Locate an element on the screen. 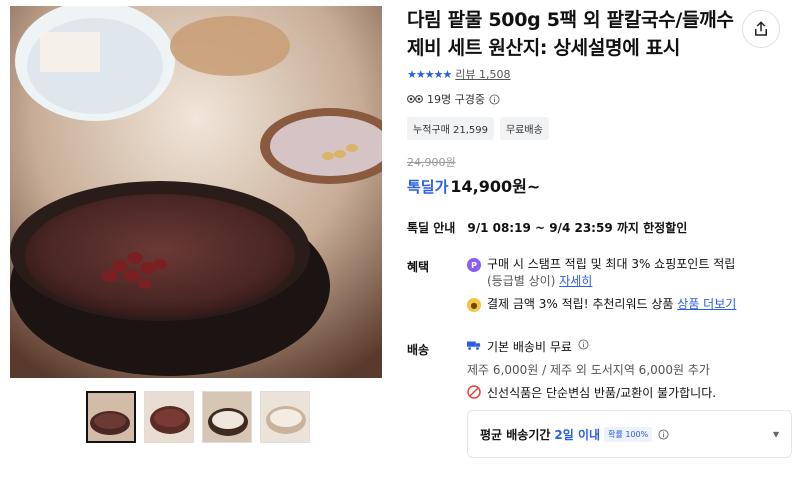 This screenshot has height=480, width=800. prohibited-icon is located at coordinates (474, 392).